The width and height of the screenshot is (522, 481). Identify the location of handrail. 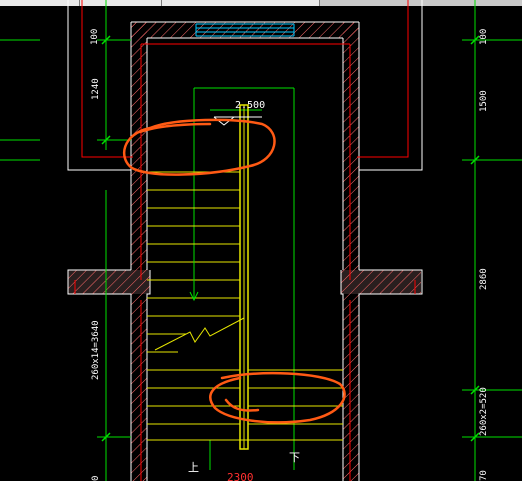
(244, 277).